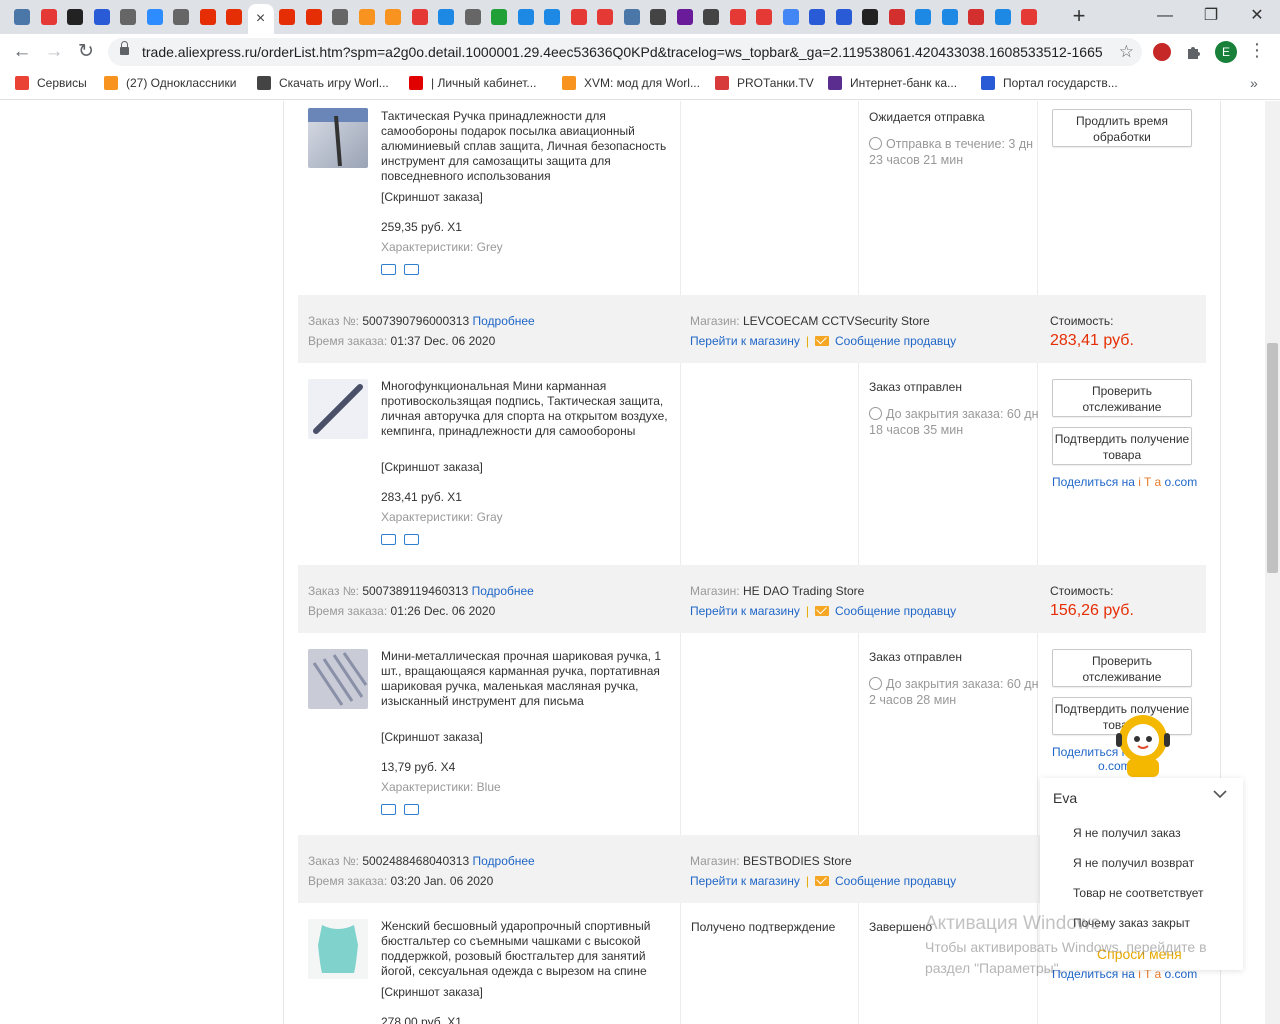  I want to click on eva-assistant-icon, so click(1143, 744).